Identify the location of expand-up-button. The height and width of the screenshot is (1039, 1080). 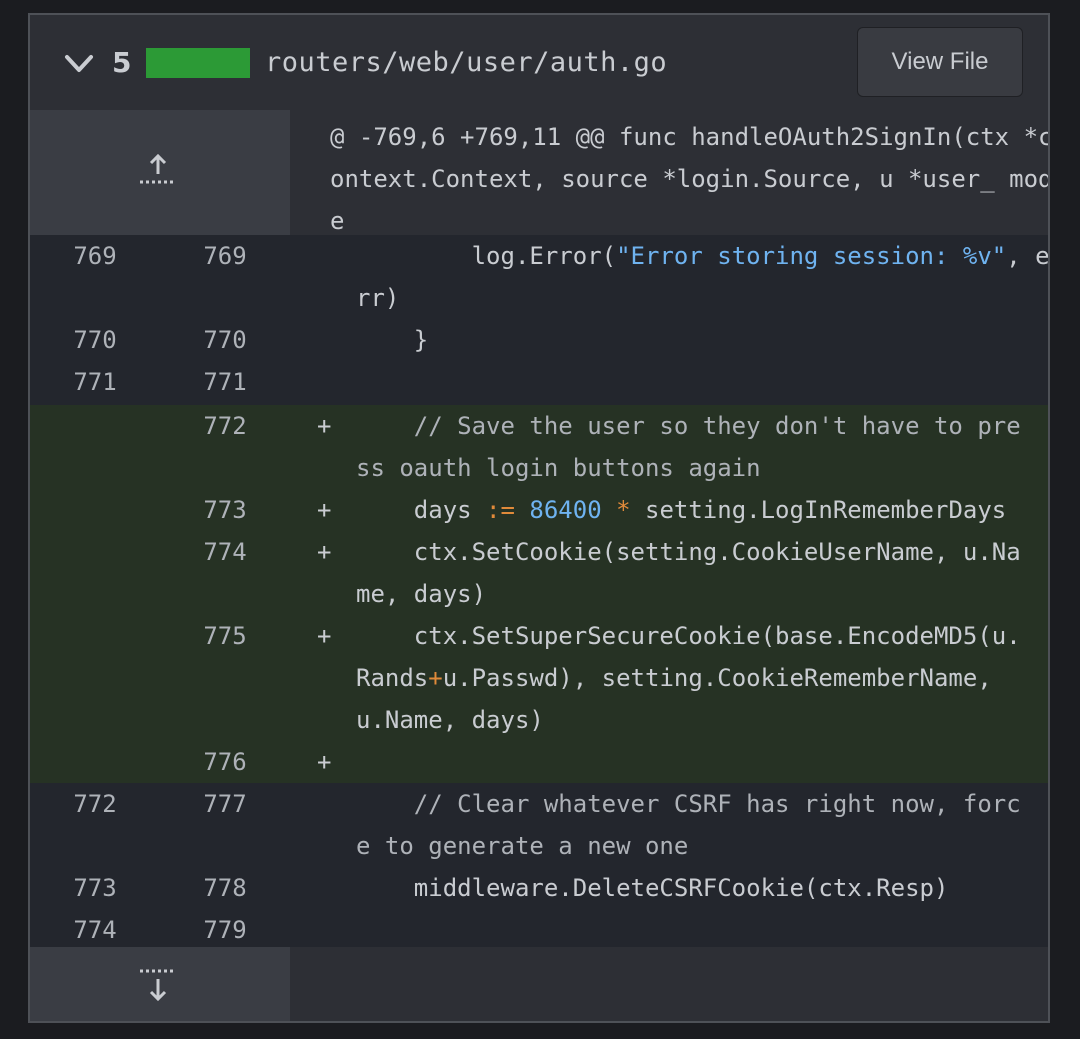
(160, 172).